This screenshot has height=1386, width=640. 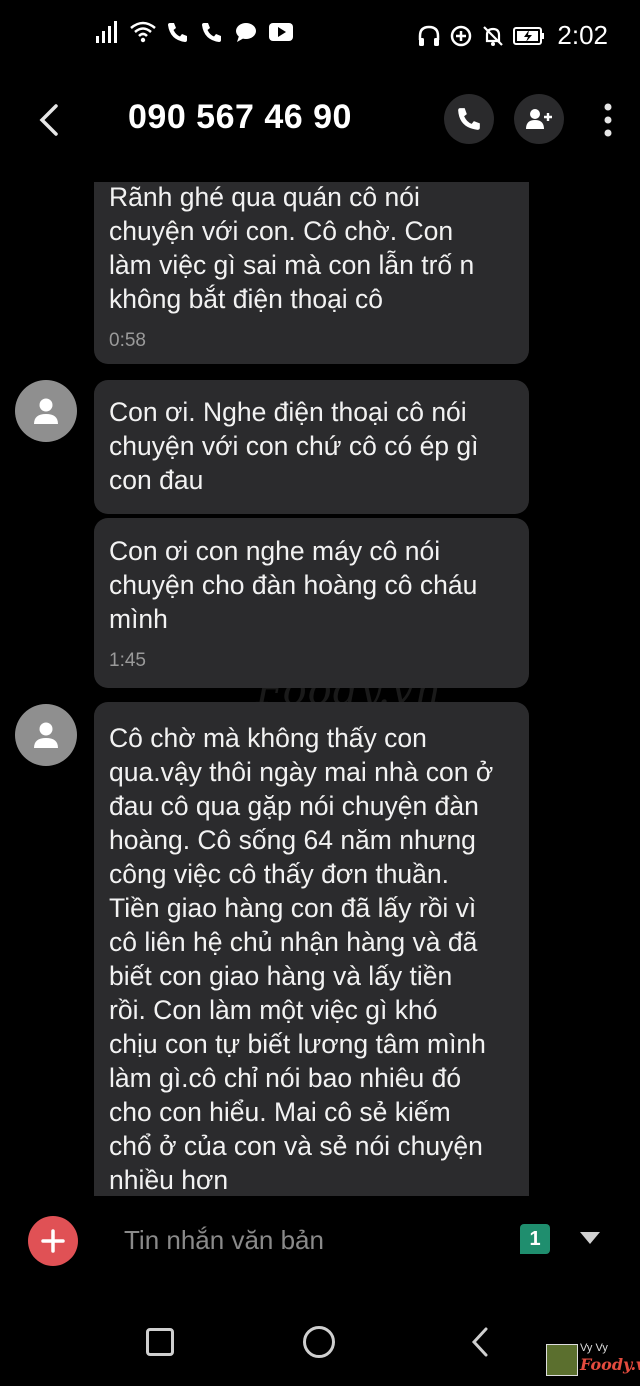 I want to click on message-input, so click(x=319, y=1240).